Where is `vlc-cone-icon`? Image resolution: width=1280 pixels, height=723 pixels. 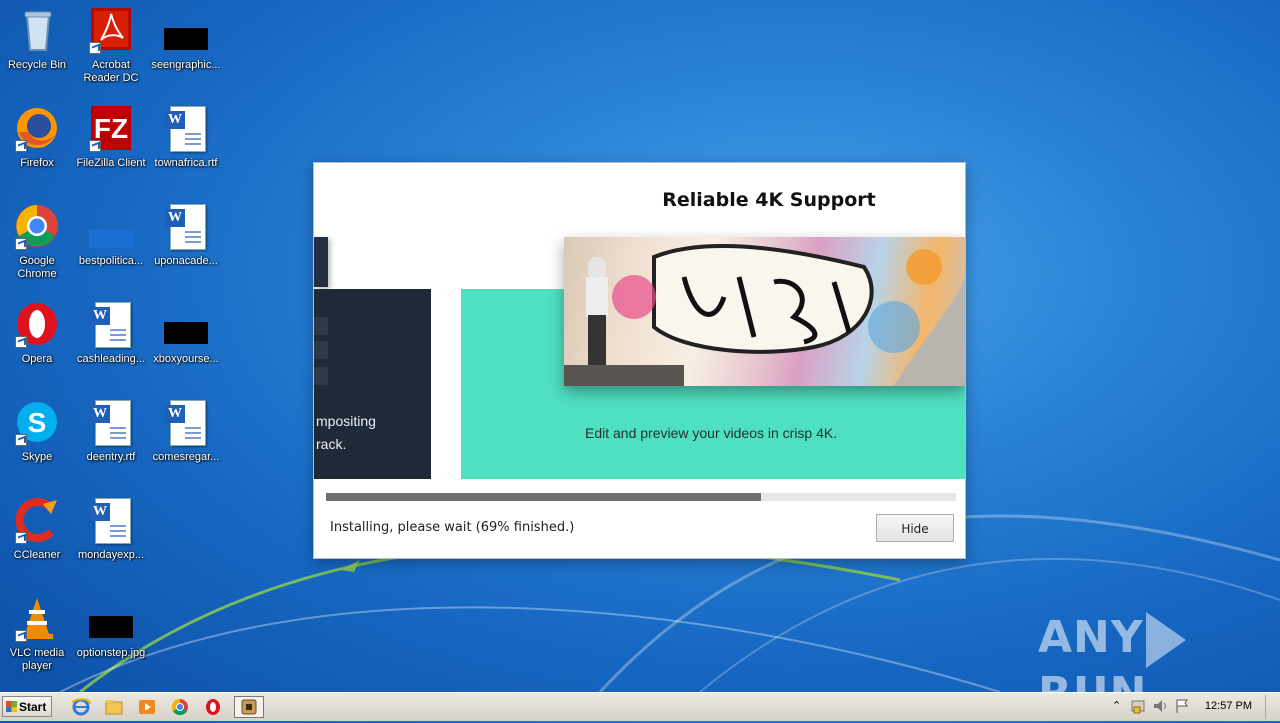 vlc-cone-icon is located at coordinates (37, 618).